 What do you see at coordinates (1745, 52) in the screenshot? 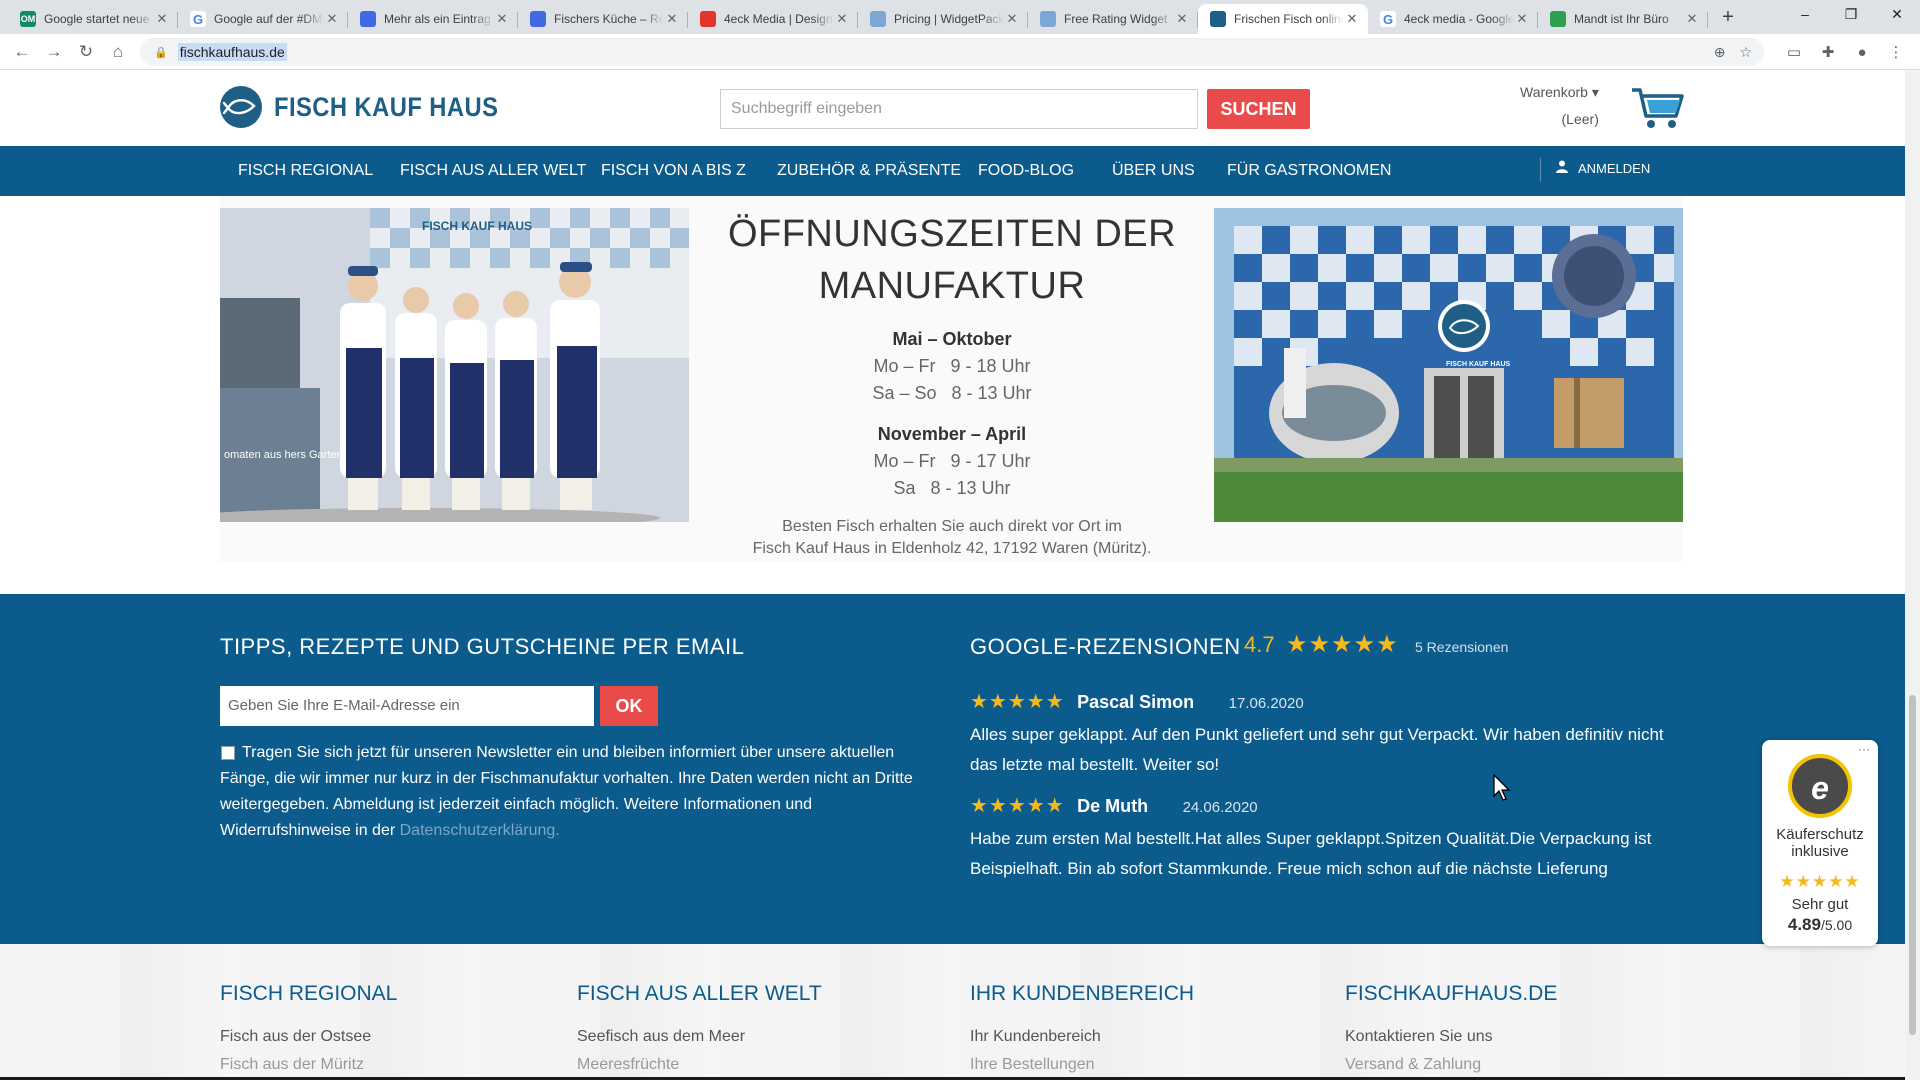
I see `bookmark-star-icon: ☆` at bounding box center [1745, 52].